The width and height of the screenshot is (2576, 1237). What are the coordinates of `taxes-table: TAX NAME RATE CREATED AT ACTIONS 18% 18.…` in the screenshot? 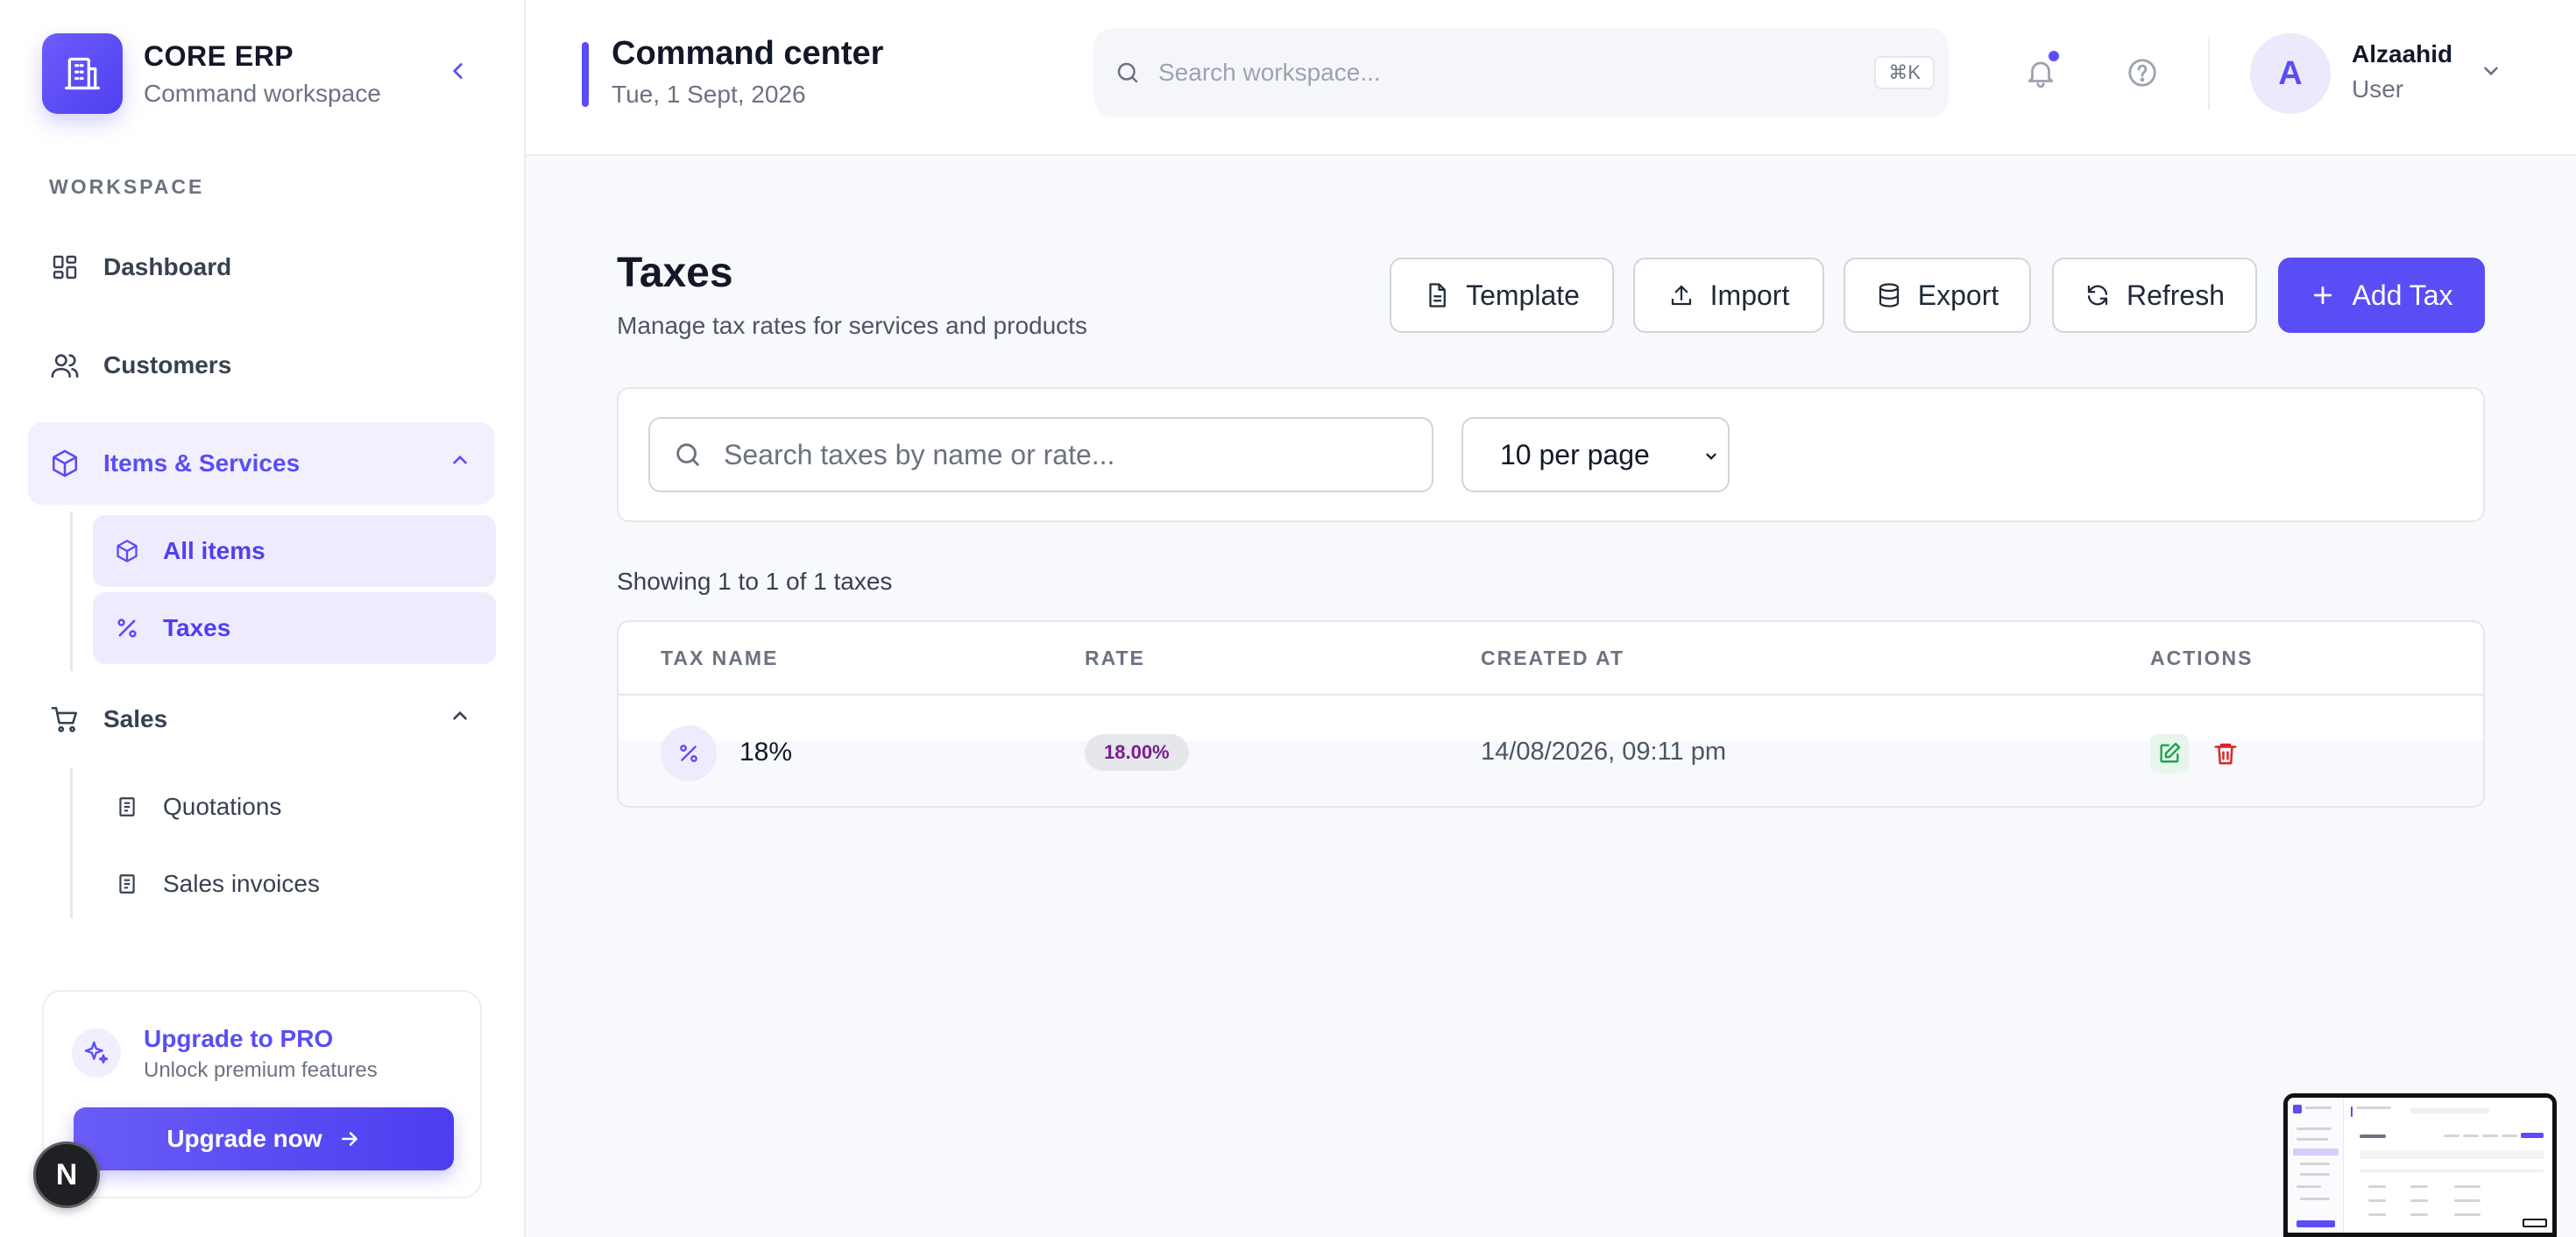 It's located at (1551, 714).